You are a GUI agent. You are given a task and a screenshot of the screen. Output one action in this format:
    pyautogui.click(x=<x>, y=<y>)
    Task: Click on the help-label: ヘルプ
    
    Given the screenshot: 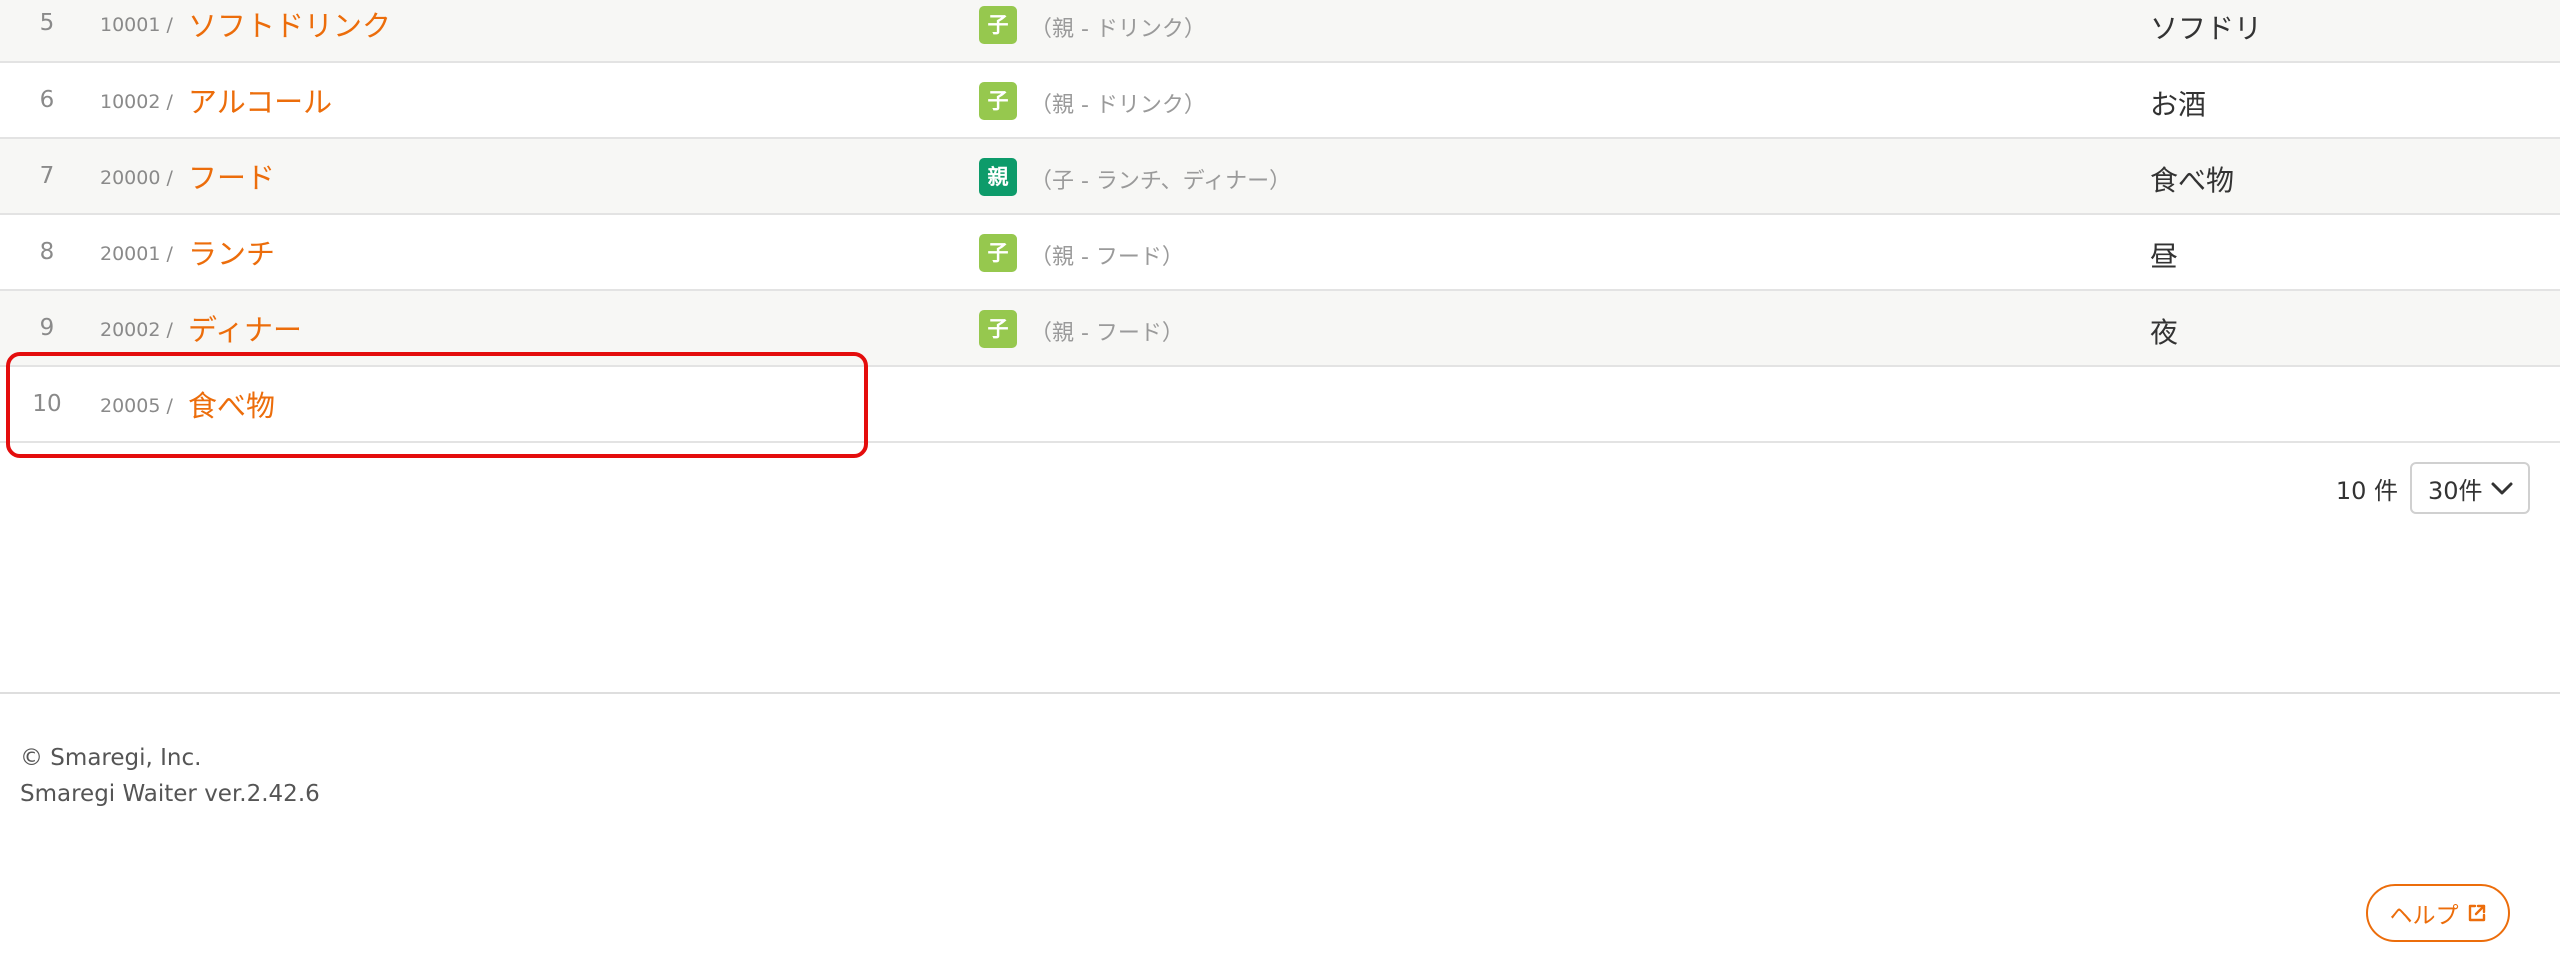 What is the action you would take?
    pyautogui.click(x=2424, y=916)
    